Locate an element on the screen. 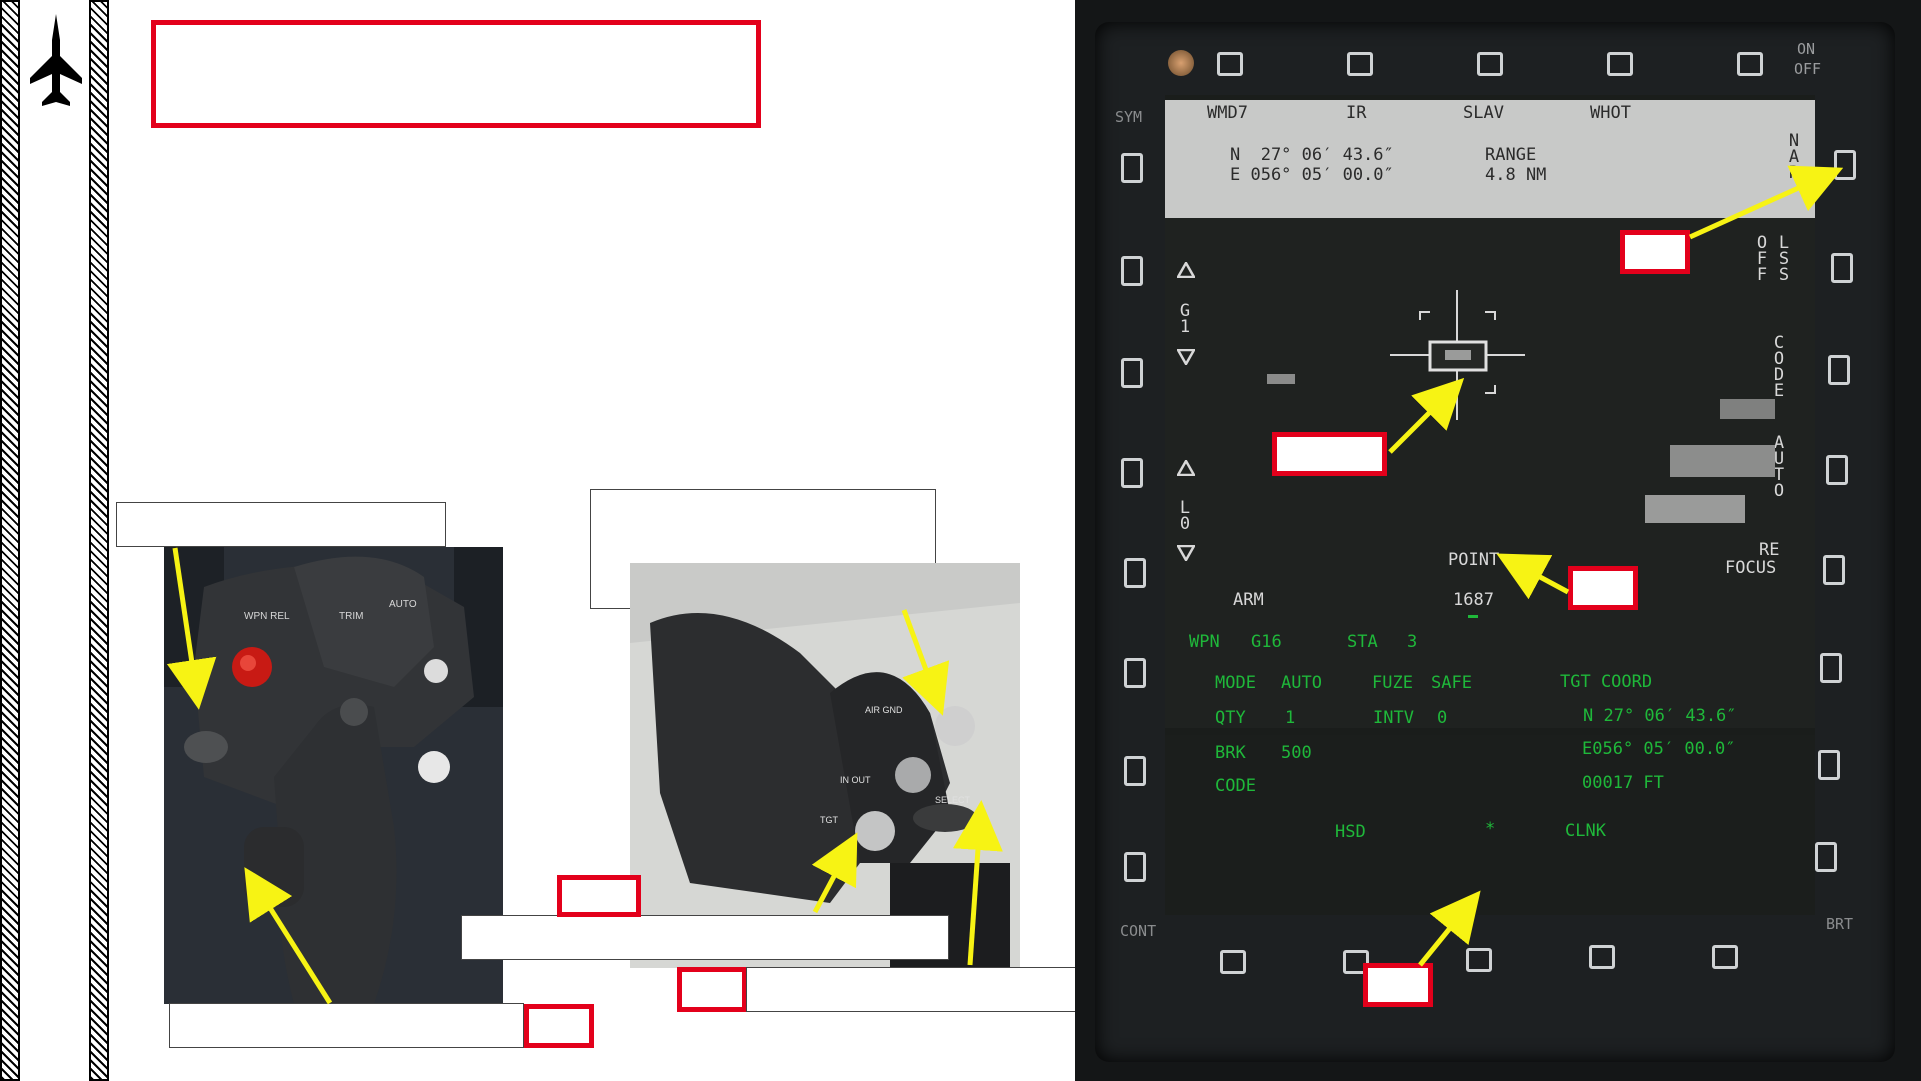 The image size is (1921, 1081). slav-label: SLAV is located at coordinates (1483, 113).